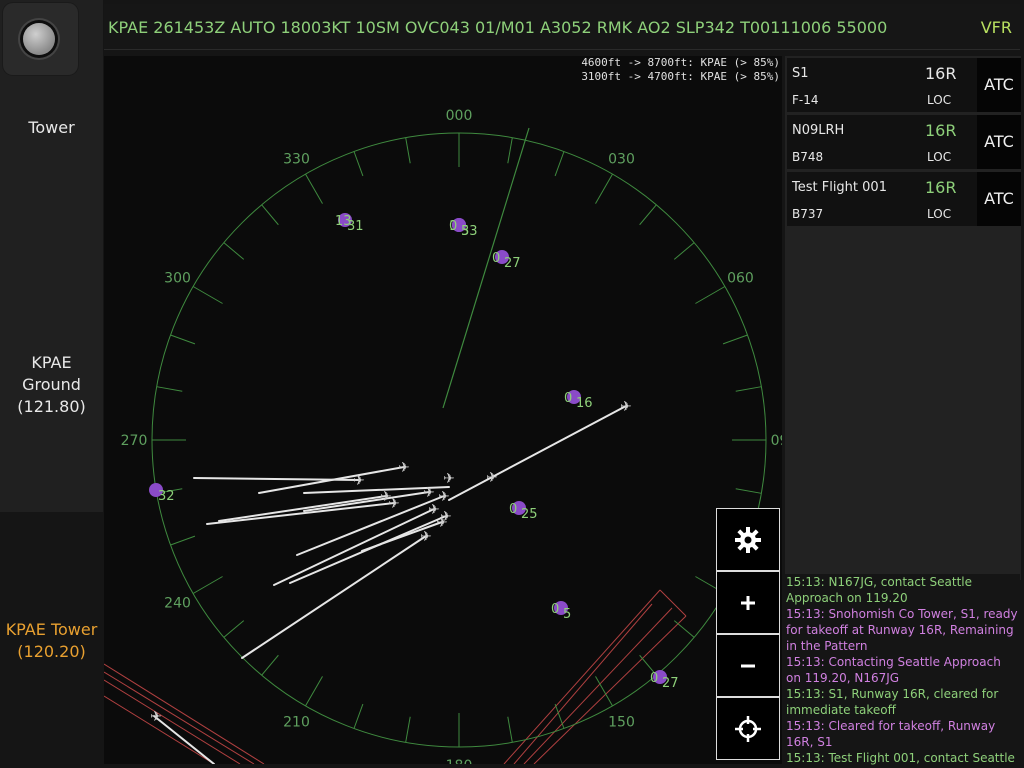 This screenshot has width=1024, height=768. I want to click on compass-label: 030, so click(621, 160).